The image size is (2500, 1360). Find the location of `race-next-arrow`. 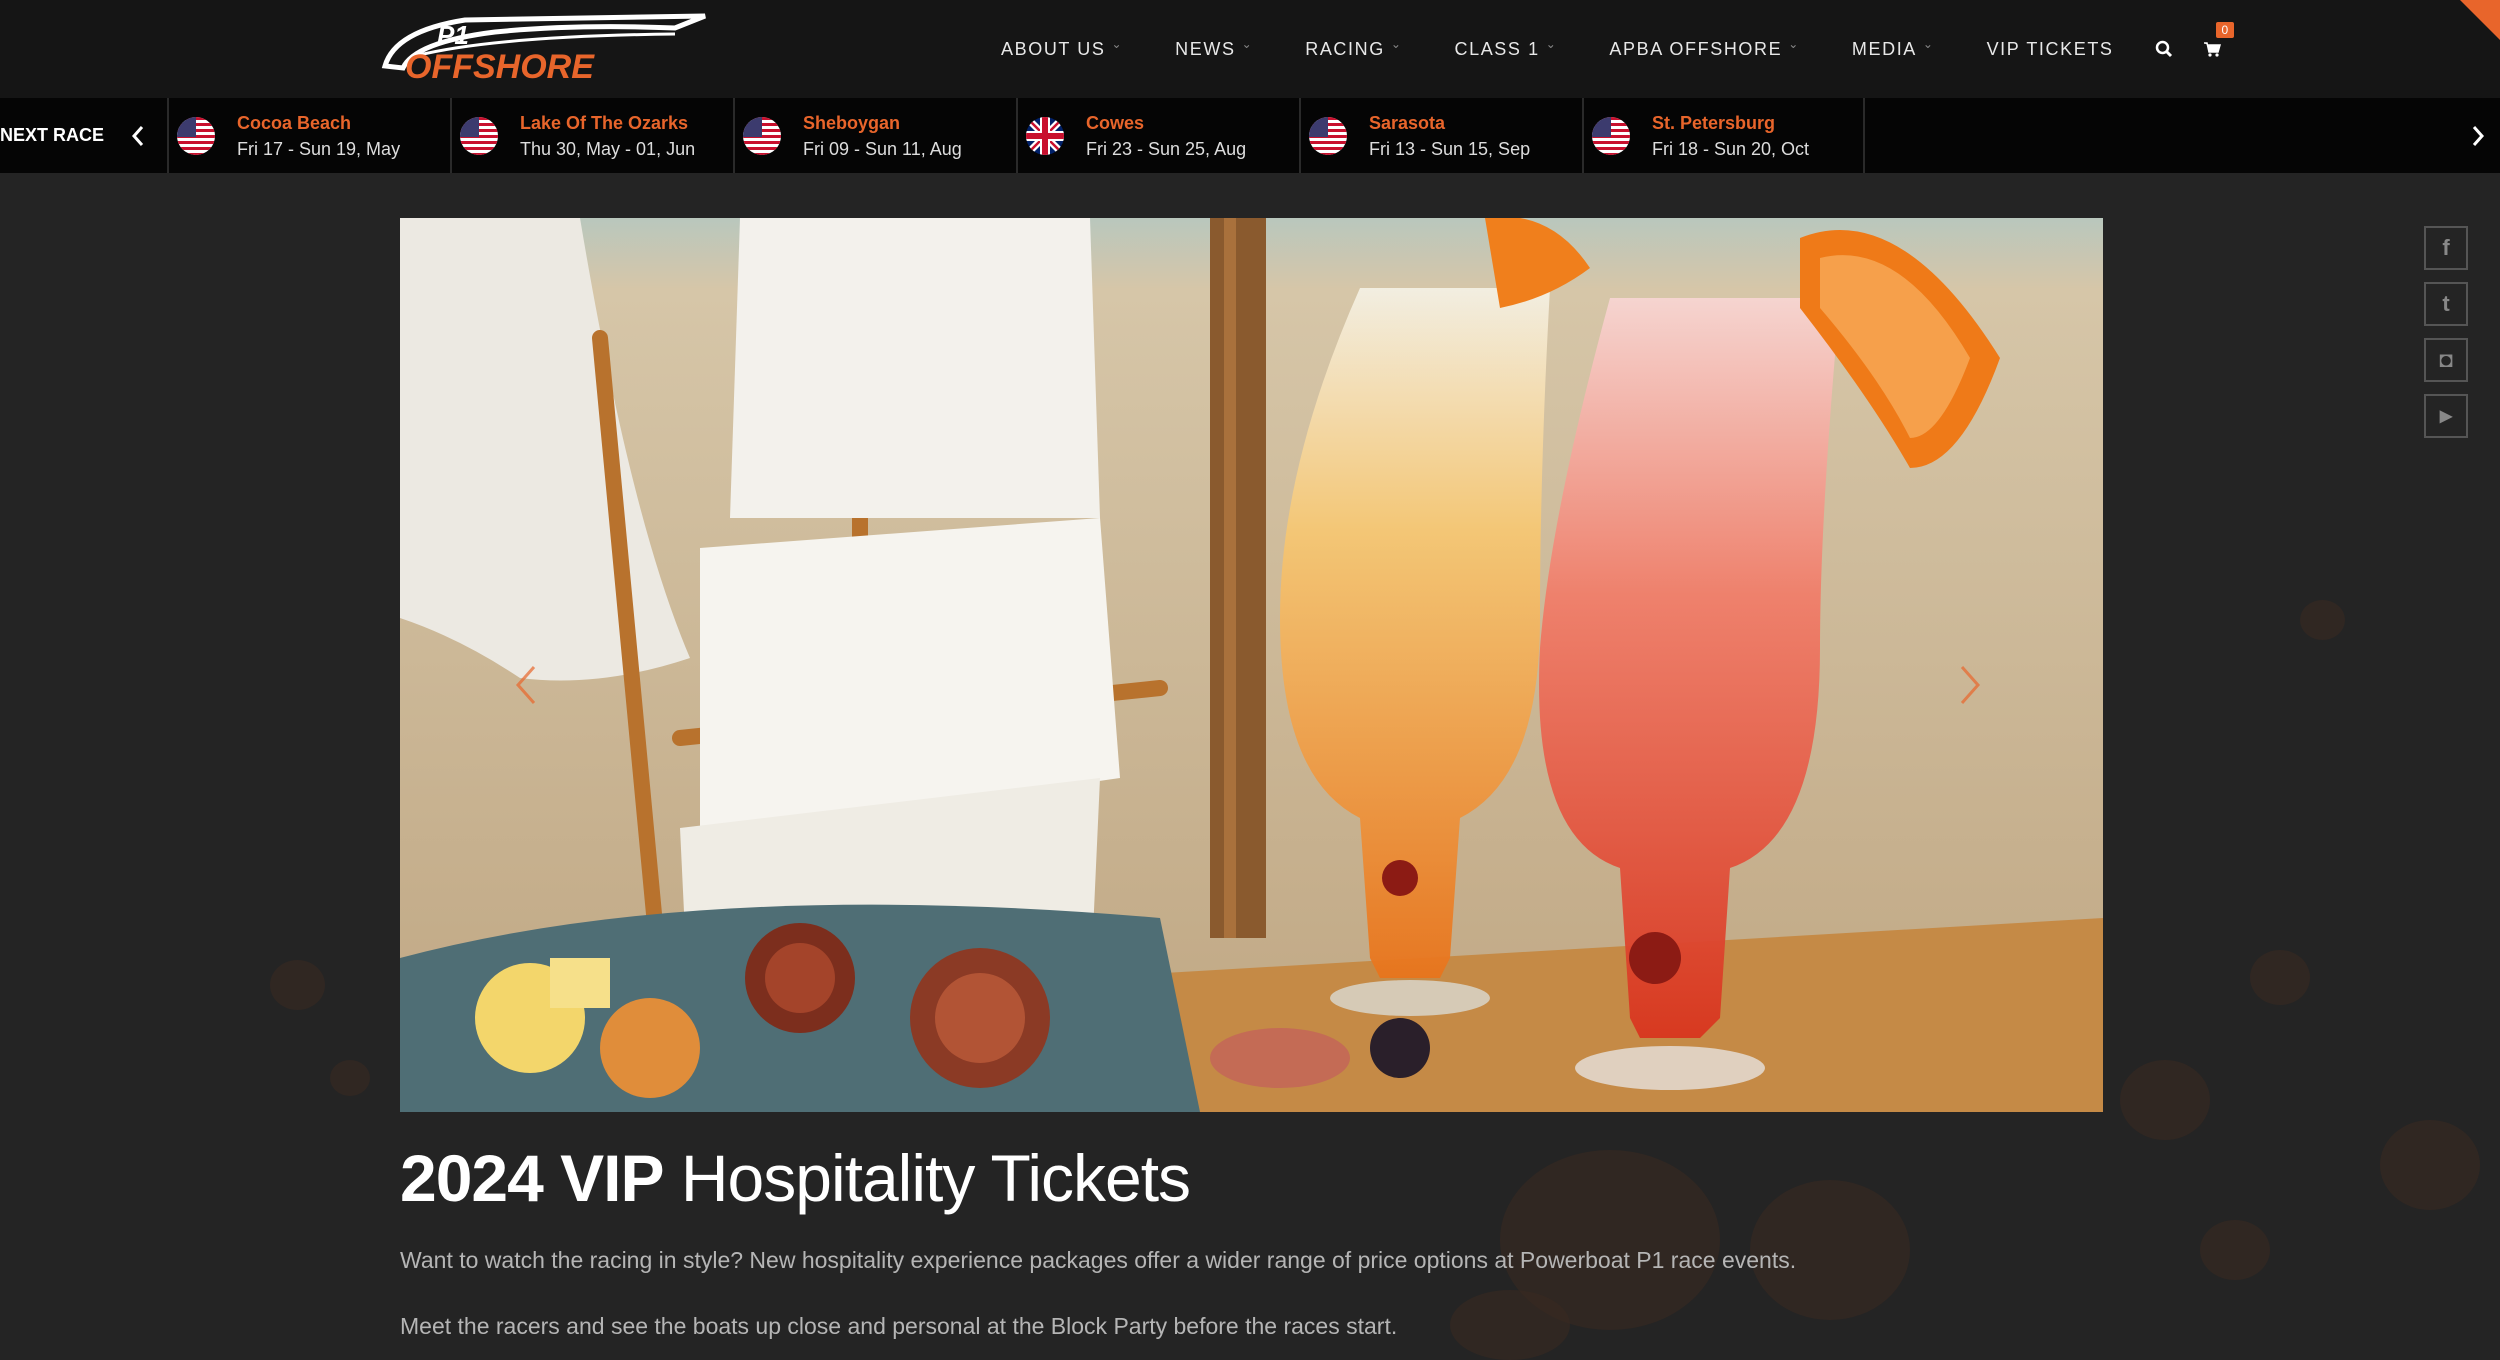

race-next-arrow is located at coordinates (2478, 135).